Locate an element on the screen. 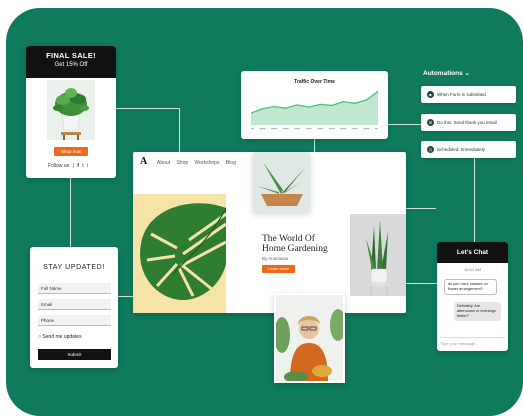  snake-plant-image is located at coordinates (378, 255).